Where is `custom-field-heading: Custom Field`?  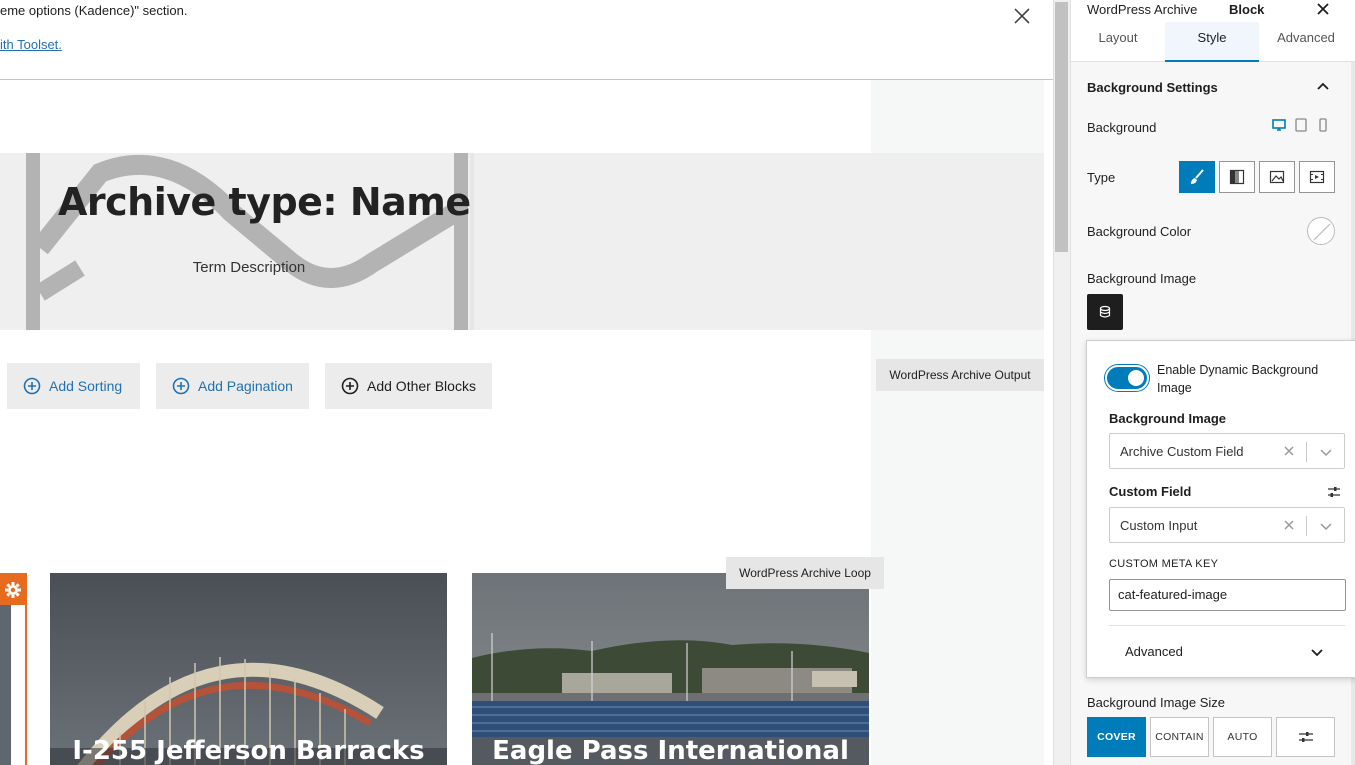
custom-field-heading: Custom Field is located at coordinates (1150, 491).